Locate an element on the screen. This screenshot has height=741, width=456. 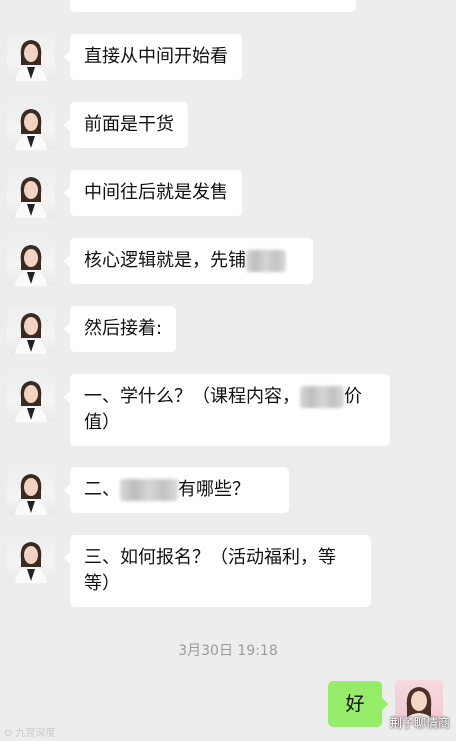
sent-message-bubble: 好 is located at coordinates (358, 704).